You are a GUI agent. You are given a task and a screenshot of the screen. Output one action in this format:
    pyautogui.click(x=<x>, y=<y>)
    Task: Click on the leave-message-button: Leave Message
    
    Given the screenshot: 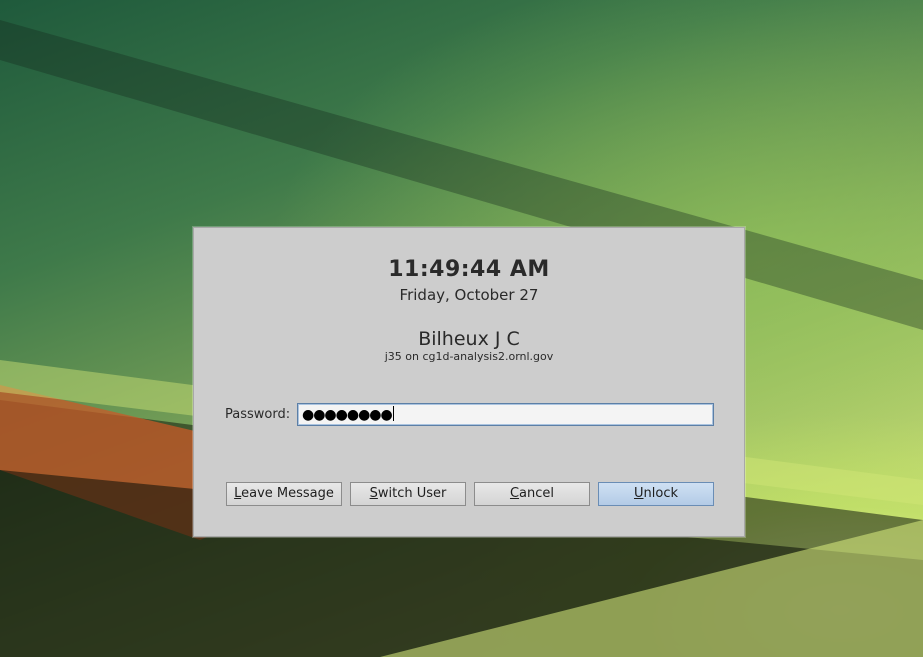 What is the action you would take?
    pyautogui.click(x=284, y=494)
    